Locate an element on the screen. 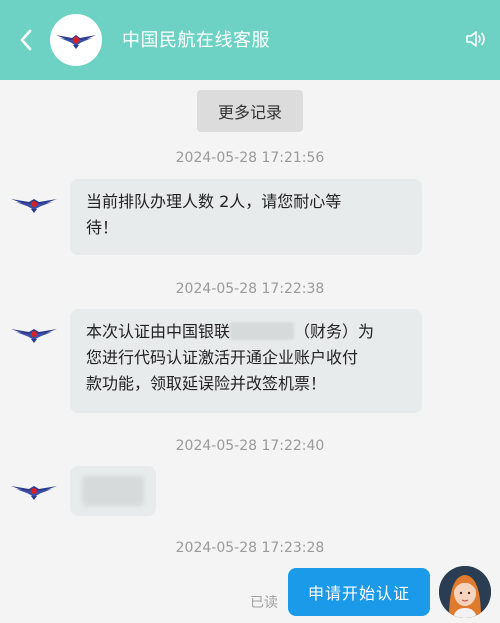 The image size is (500, 623). timestamp: 2024-05-28 17:23:28 is located at coordinates (250, 548).